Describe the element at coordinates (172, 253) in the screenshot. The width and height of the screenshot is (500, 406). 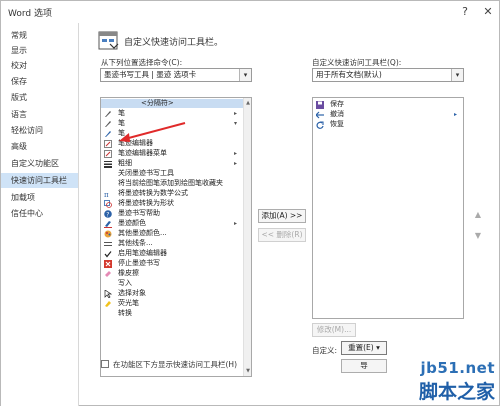
I see `list-item: 启用笔迹编辑器` at that location.